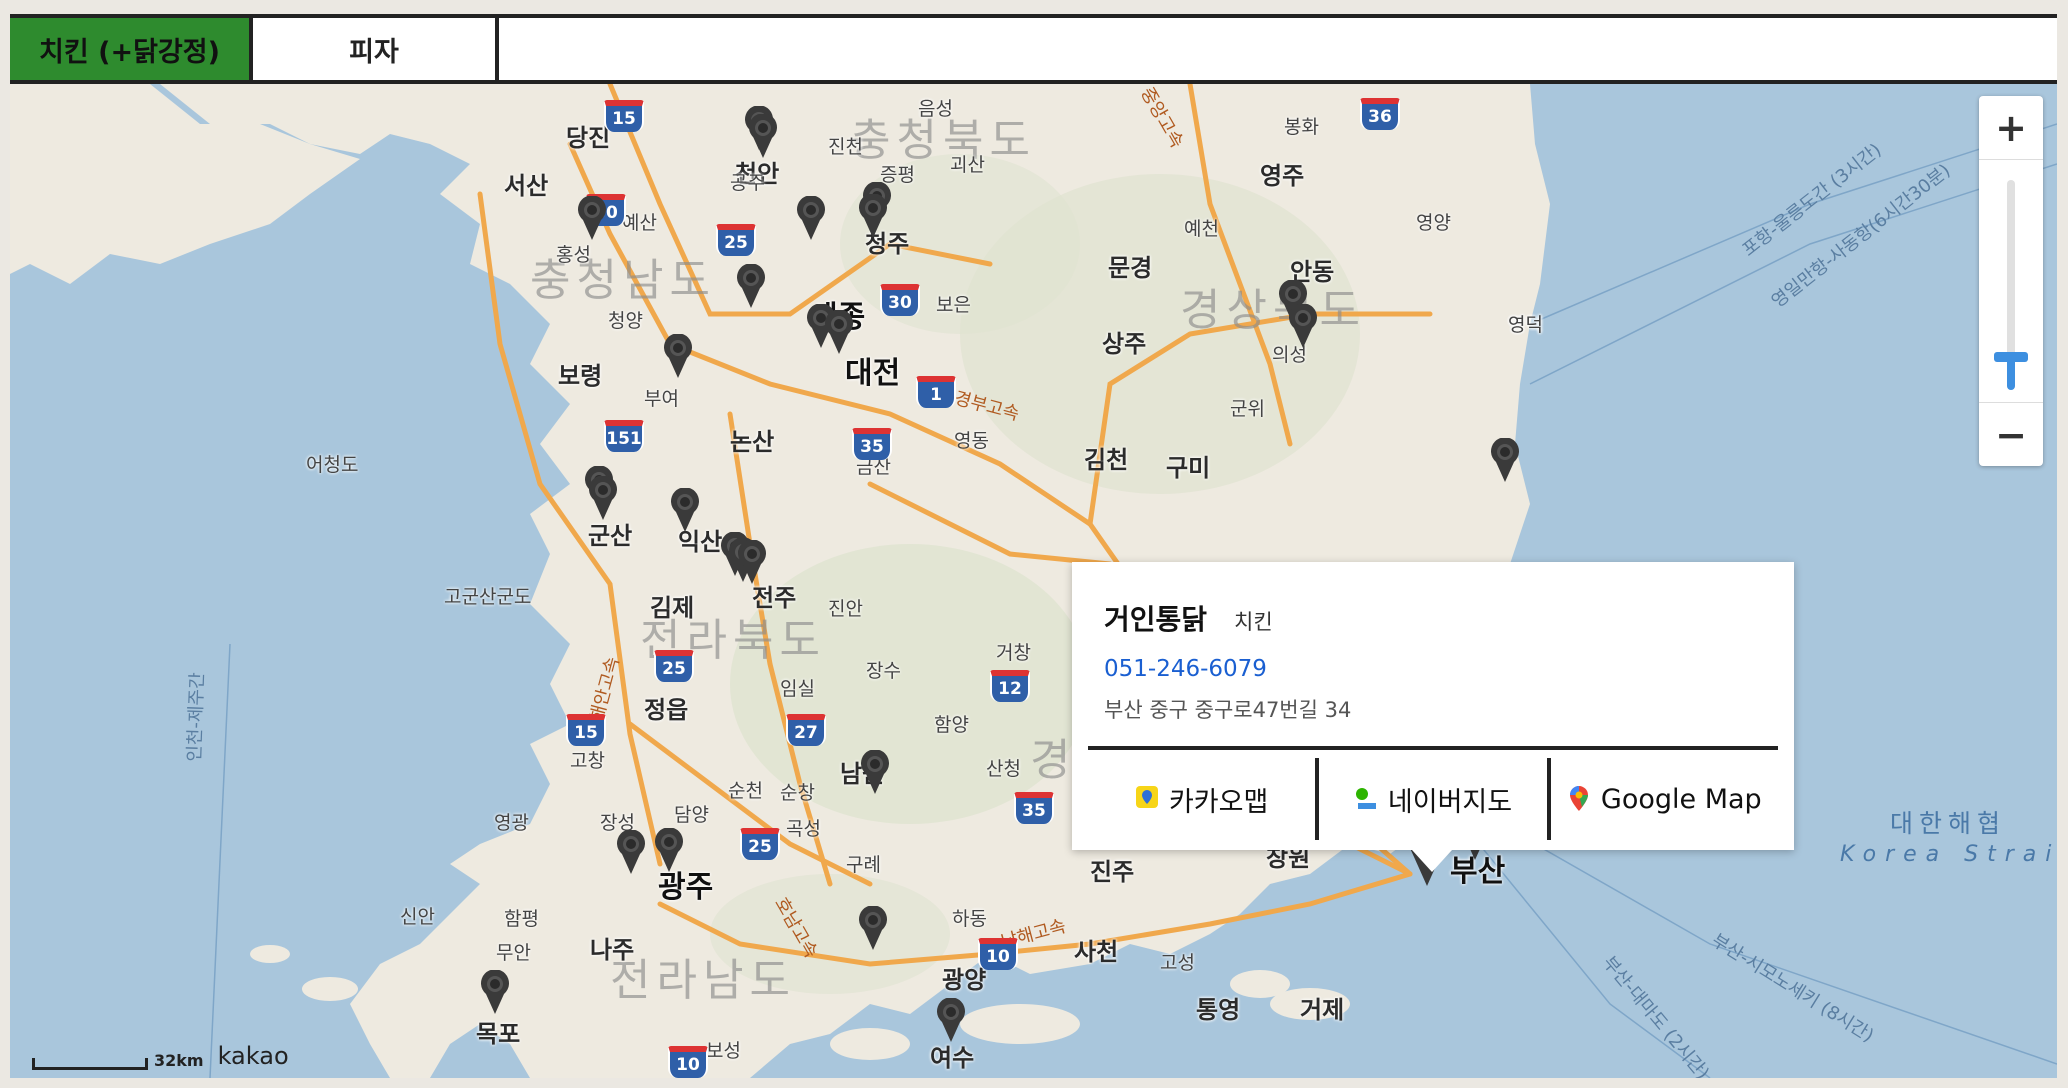 The image size is (2068, 1088). What do you see at coordinates (498, 1034) in the screenshot?
I see `city-label: 목포` at bounding box center [498, 1034].